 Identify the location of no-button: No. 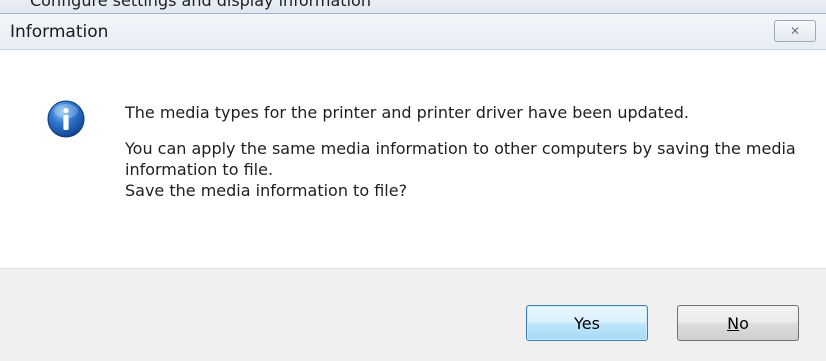
(738, 323).